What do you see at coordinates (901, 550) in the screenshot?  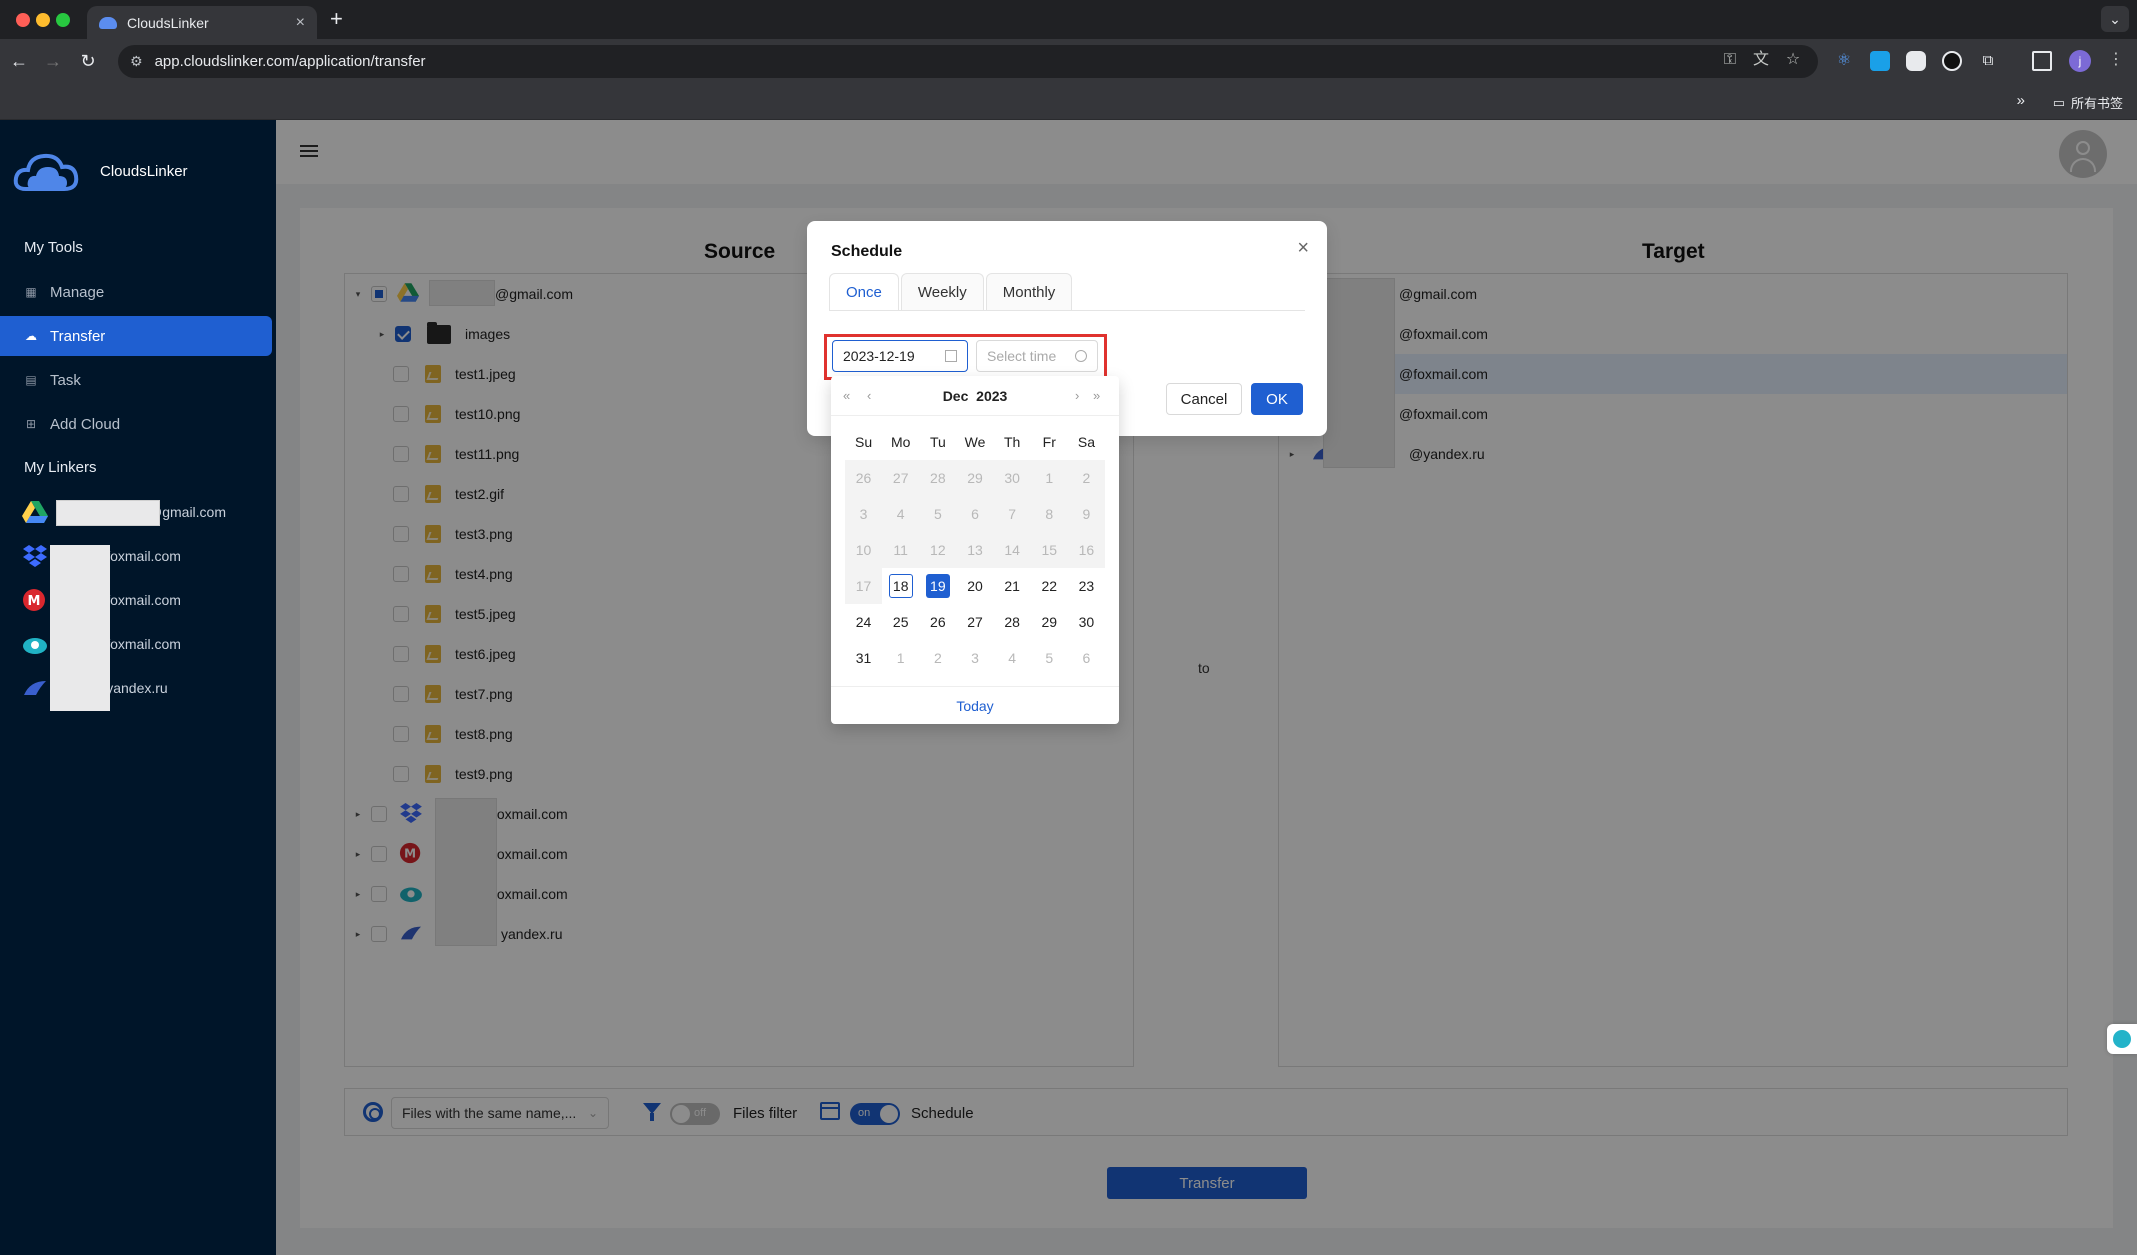 I see `calendar-day: 11` at bounding box center [901, 550].